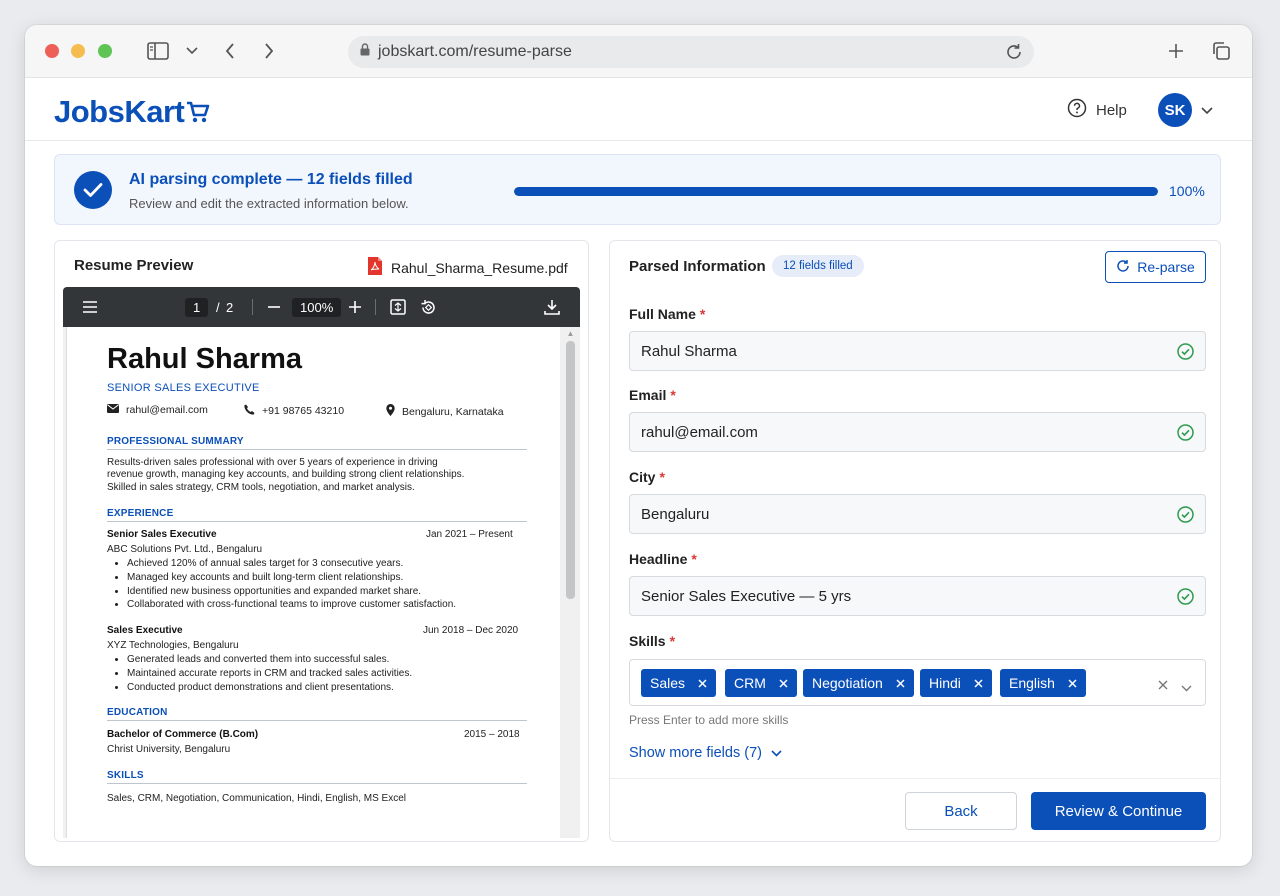 Image resolution: width=1280 pixels, height=896 pixels. What do you see at coordinates (1043, 683) in the screenshot?
I see `skill-chip: English` at bounding box center [1043, 683].